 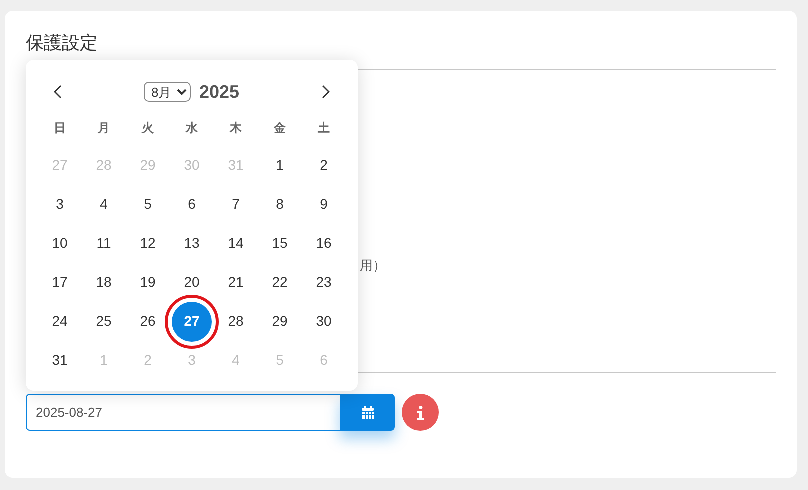 I want to click on calendar-button, so click(x=367, y=412).